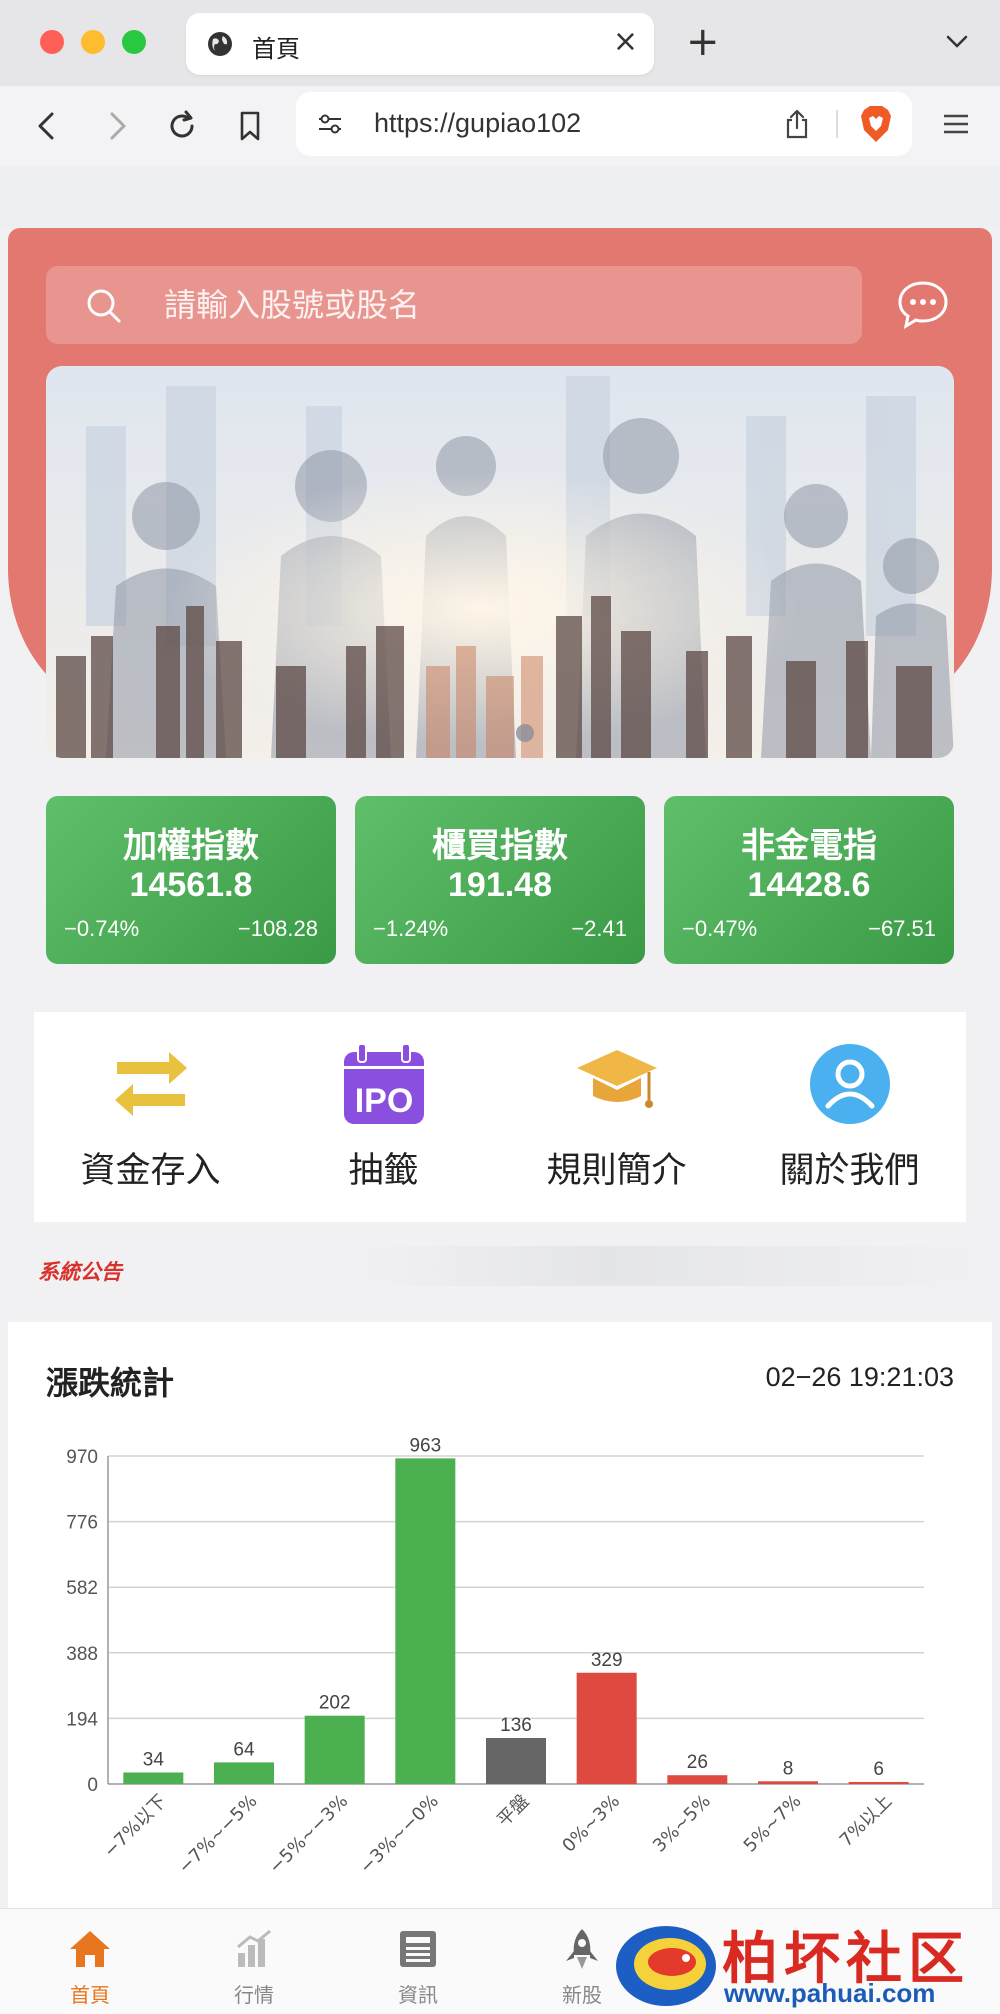 The width and height of the screenshot is (1000, 2014). What do you see at coordinates (154, 1760) in the screenshot?
I see `bar-value-label: 34` at bounding box center [154, 1760].